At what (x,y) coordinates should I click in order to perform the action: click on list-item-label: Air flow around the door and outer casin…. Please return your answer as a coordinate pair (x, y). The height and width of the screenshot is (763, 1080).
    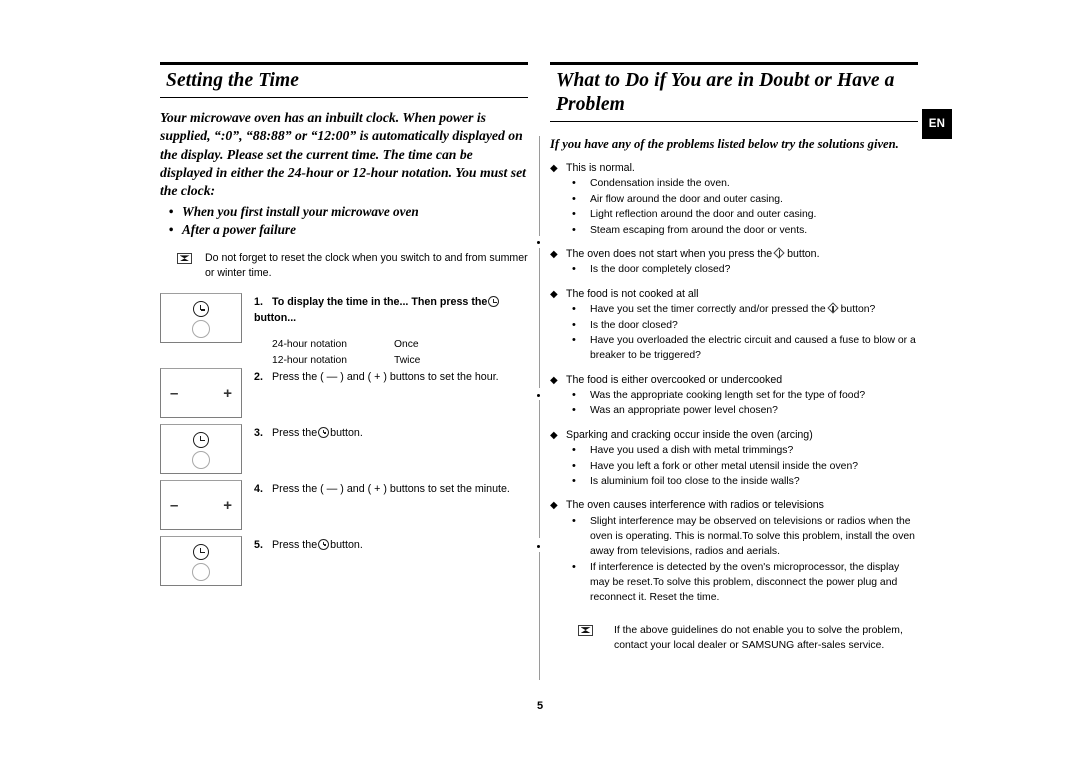
    Looking at the image, I should click on (686, 199).